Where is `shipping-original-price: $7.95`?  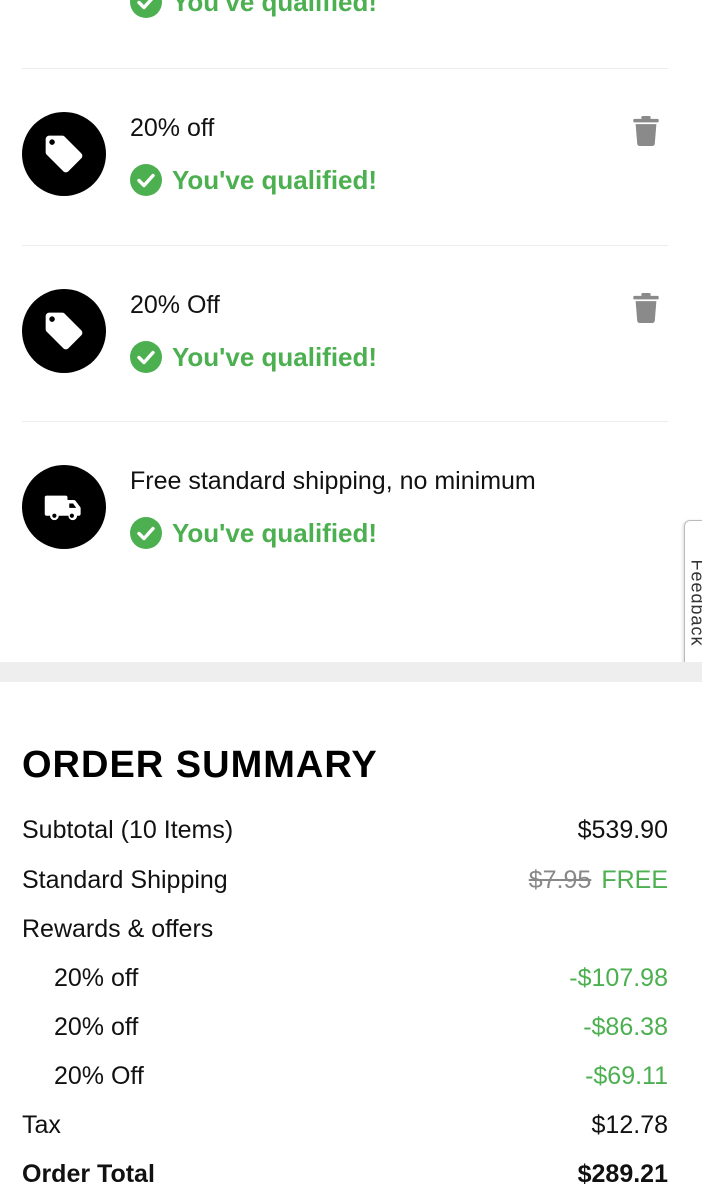 shipping-original-price: $7.95 is located at coordinates (560, 880).